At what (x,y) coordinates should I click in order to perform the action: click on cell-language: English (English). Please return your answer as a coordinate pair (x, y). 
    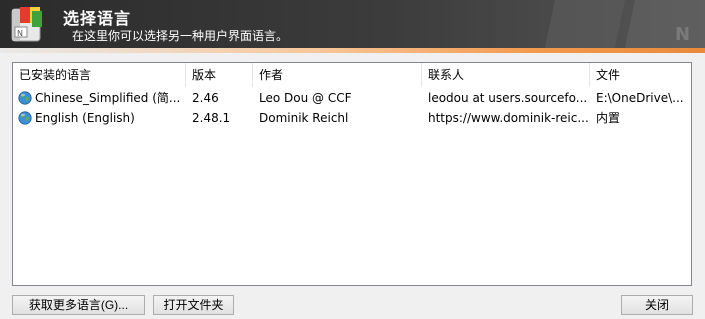
    Looking at the image, I should click on (99, 118).